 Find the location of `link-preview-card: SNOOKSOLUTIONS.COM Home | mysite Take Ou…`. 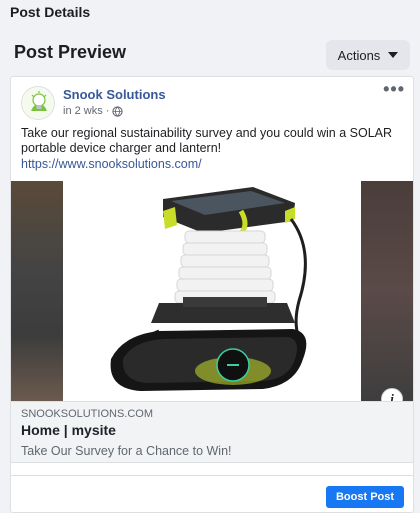

link-preview-card: SNOOKSOLUTIONS.COM Home | mysite Take Ou… is located at coordinates (212, 432).